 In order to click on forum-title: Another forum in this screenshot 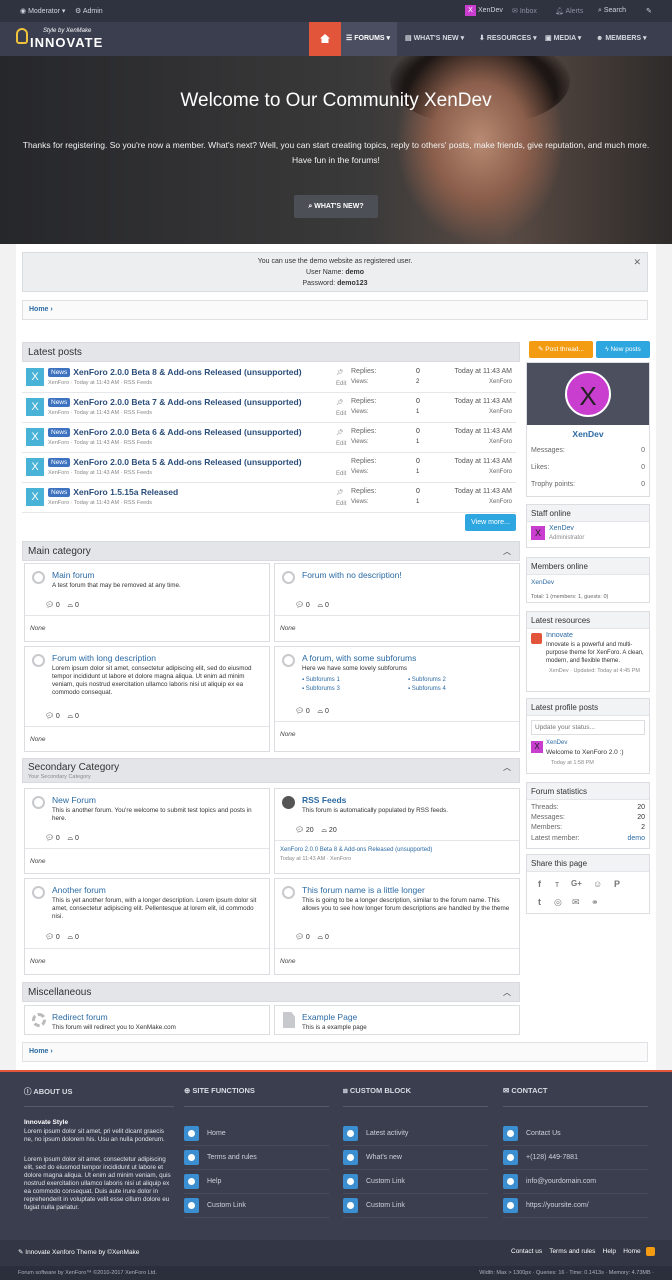, I will do `click(79, 890)`.